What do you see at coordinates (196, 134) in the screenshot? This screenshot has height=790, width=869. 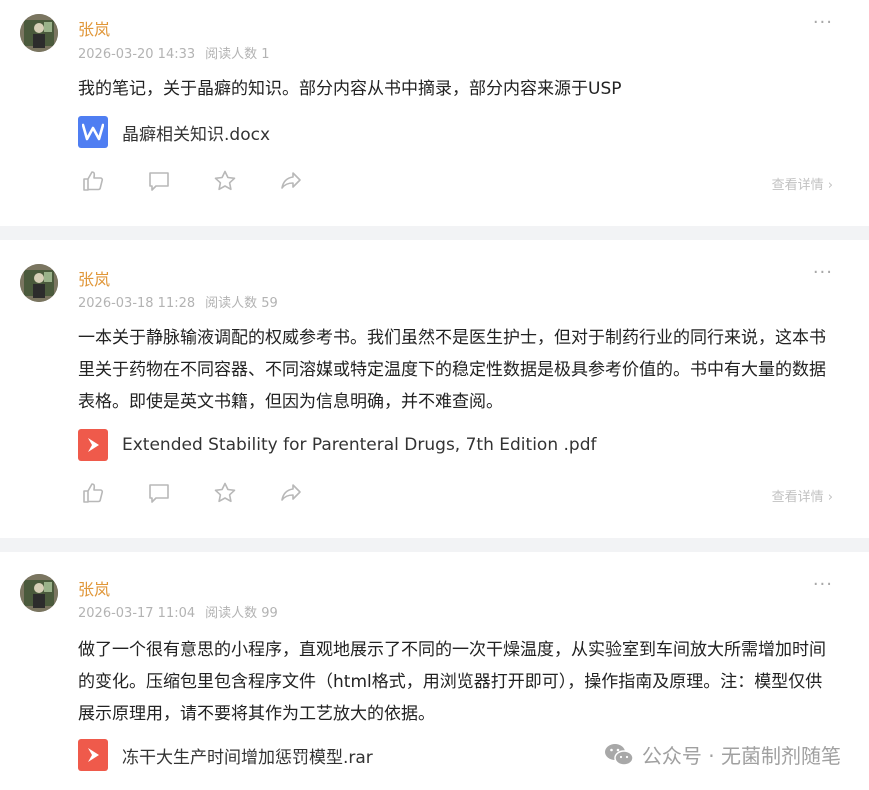 I see `file-name: 晶癖相关知识.docx` at bounding box center [196, 134].